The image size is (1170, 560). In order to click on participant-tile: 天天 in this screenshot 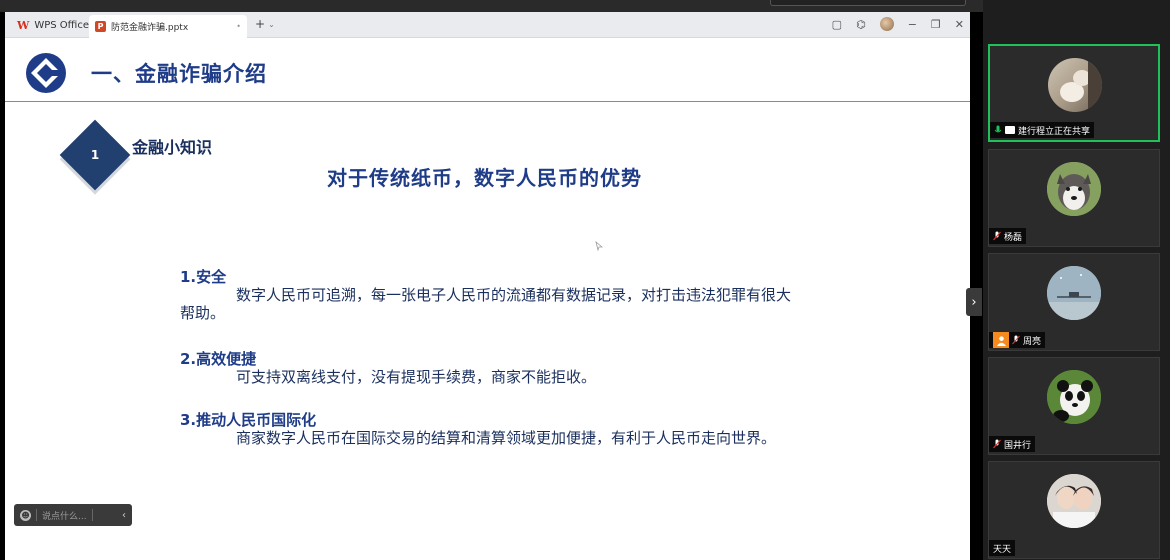, I will do `click(1074, 510)`.